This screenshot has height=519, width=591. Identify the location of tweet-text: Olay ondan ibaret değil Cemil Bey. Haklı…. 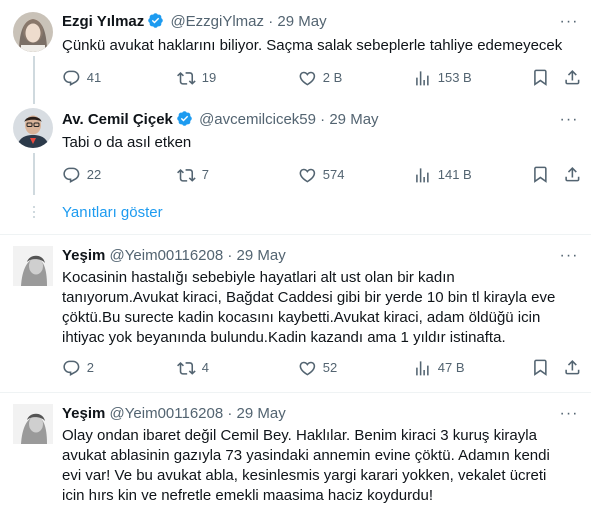
(306, 465).